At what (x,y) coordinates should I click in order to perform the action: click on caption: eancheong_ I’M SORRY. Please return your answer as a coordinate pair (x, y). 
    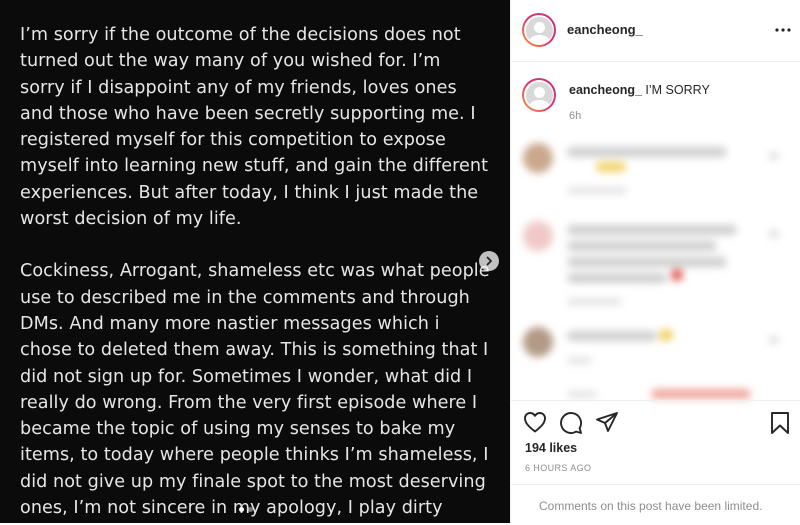
    Looking at the image, I should click on (639, 90).